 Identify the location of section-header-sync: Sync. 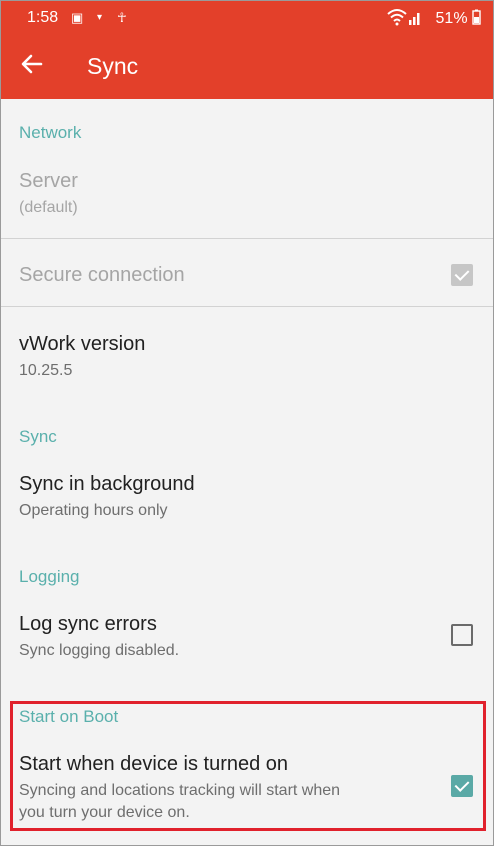
(38, 436).